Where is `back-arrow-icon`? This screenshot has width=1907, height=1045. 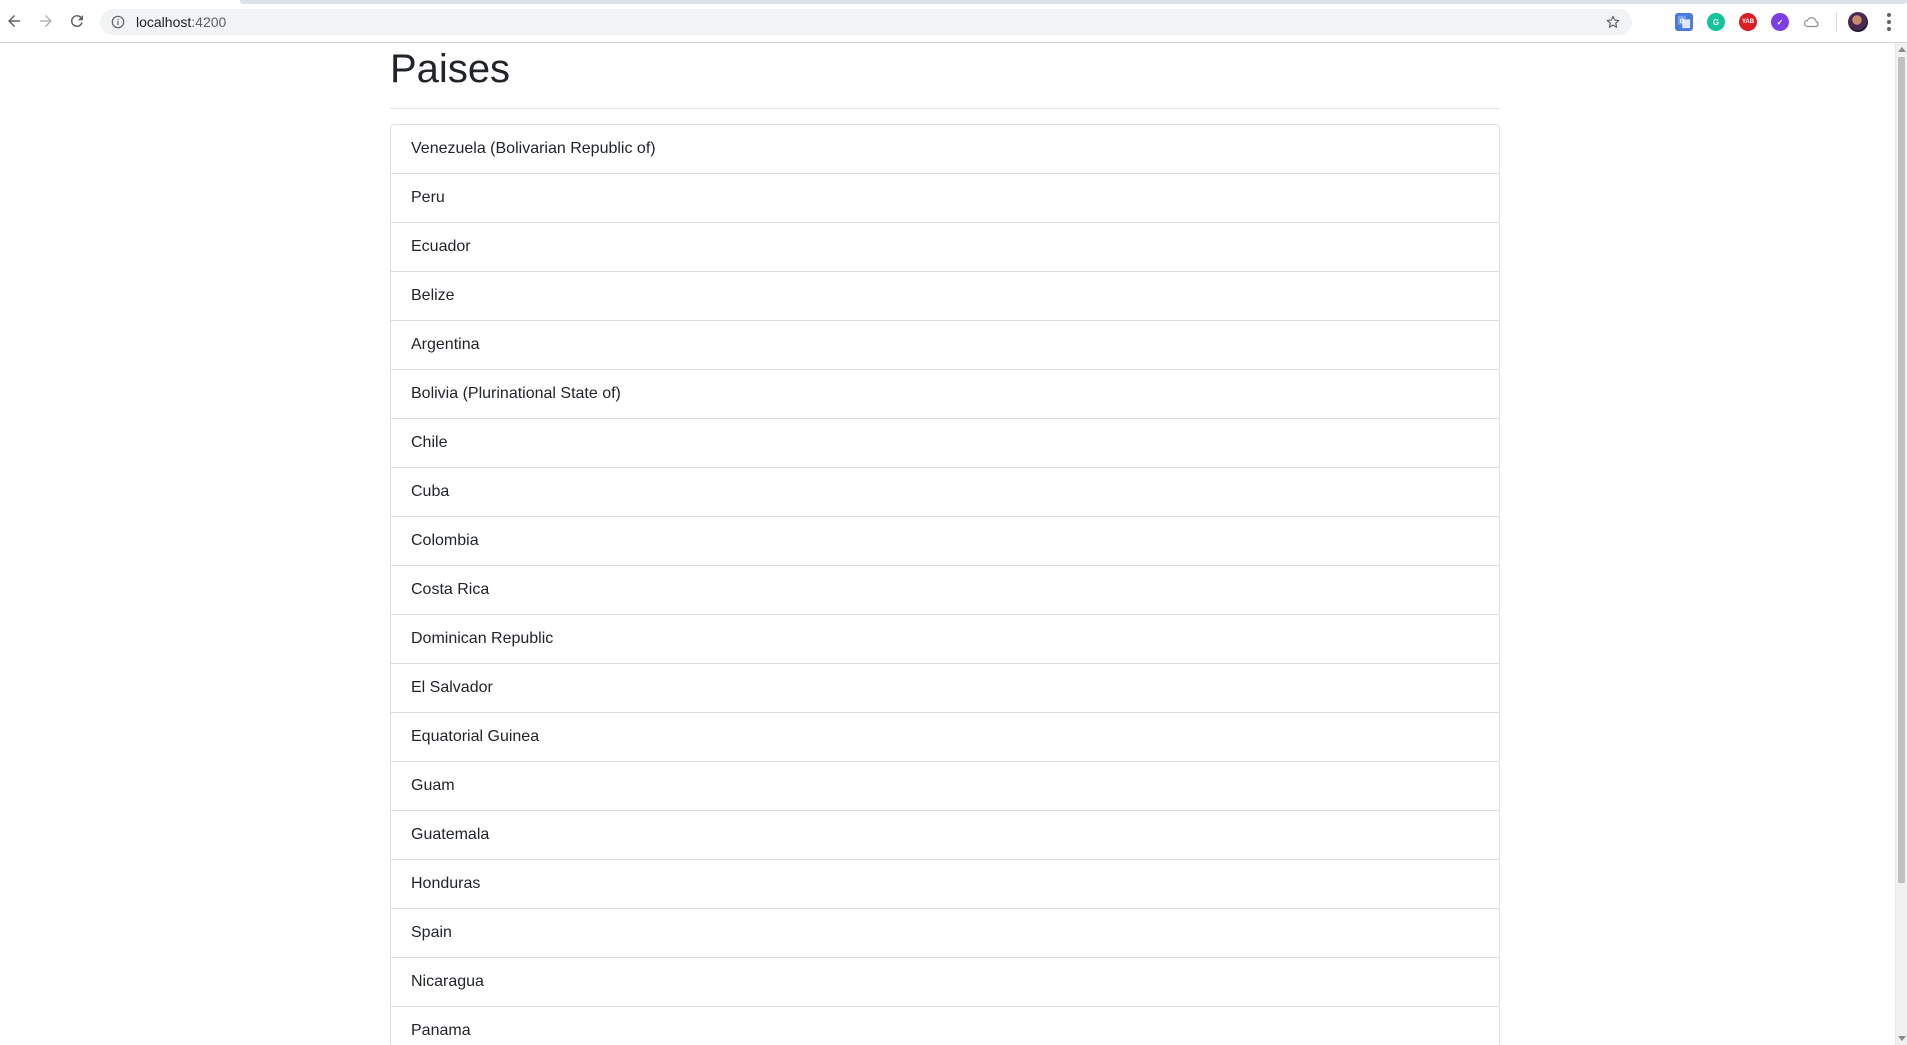 back-arrow-icon is located at coordinates (14, 21).